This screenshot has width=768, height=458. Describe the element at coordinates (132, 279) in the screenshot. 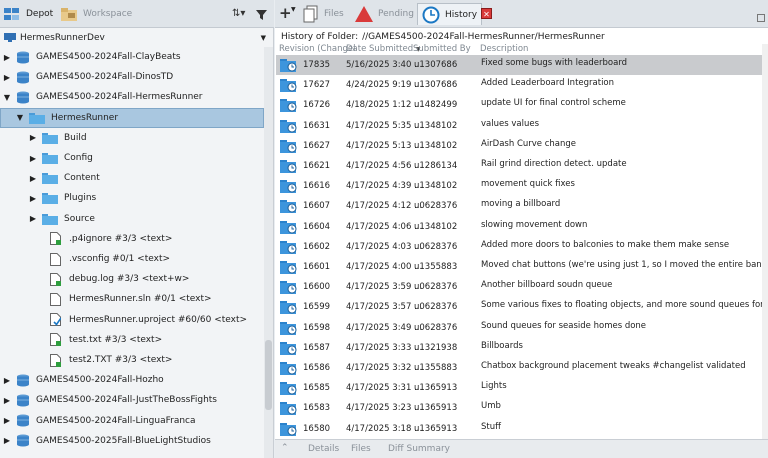

I see `file-item: debug.log #3/3 <text+w>` at that location.